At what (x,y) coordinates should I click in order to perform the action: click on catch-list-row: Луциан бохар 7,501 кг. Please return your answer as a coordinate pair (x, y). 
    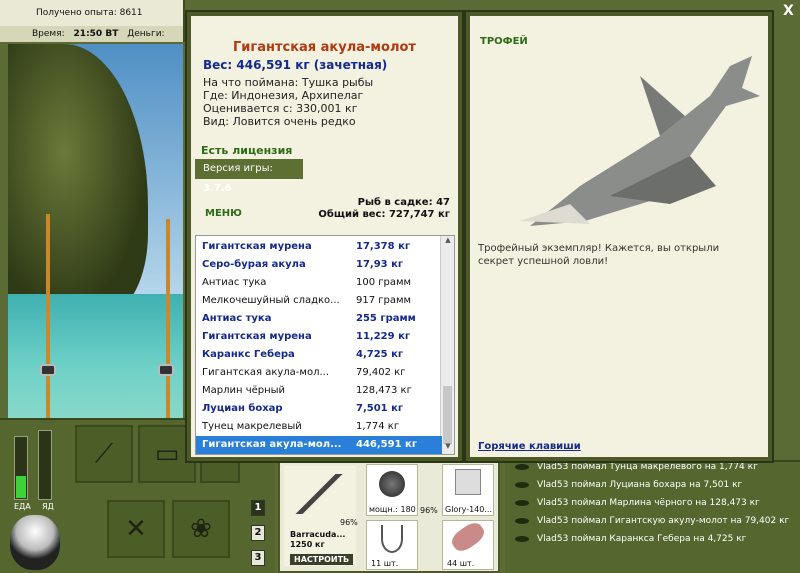
    Looking at the image, I should click on (319, 409).